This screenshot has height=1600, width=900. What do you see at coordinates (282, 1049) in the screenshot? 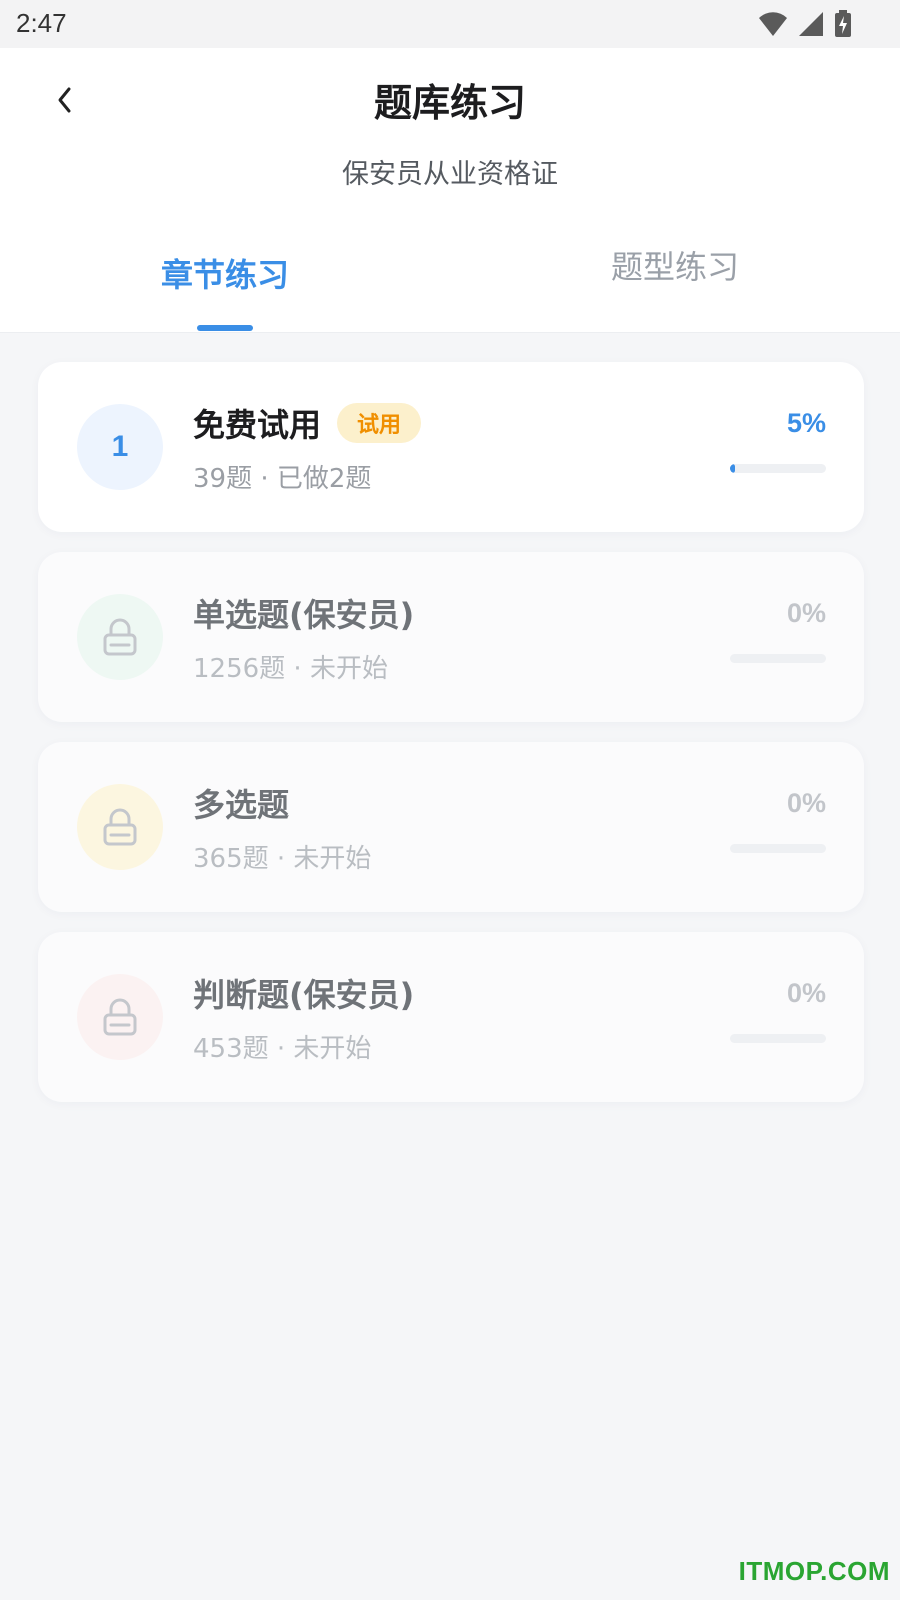
I see `chapter-meta: 453题 · 未开始` at bounding box center [282, 1049].